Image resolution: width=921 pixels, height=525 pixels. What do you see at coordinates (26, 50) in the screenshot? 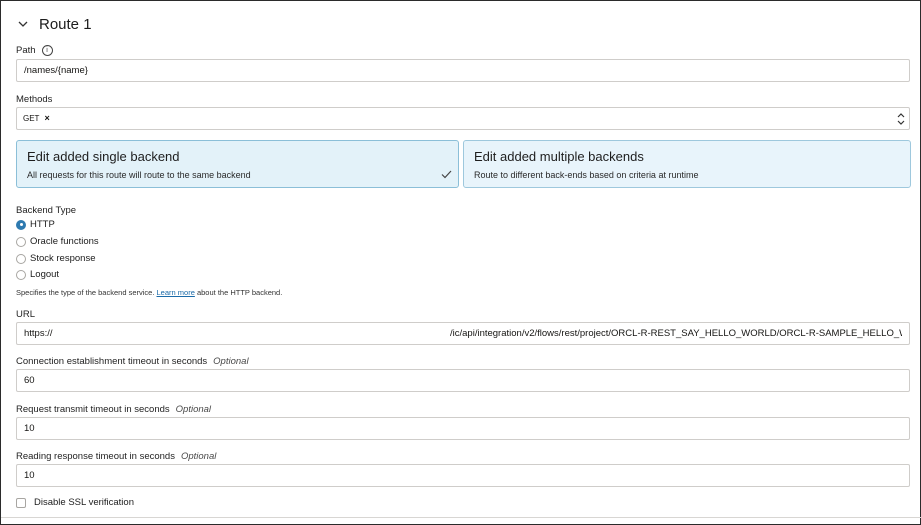
I see `path-label-text: Path` at bounding box center [26, 50].